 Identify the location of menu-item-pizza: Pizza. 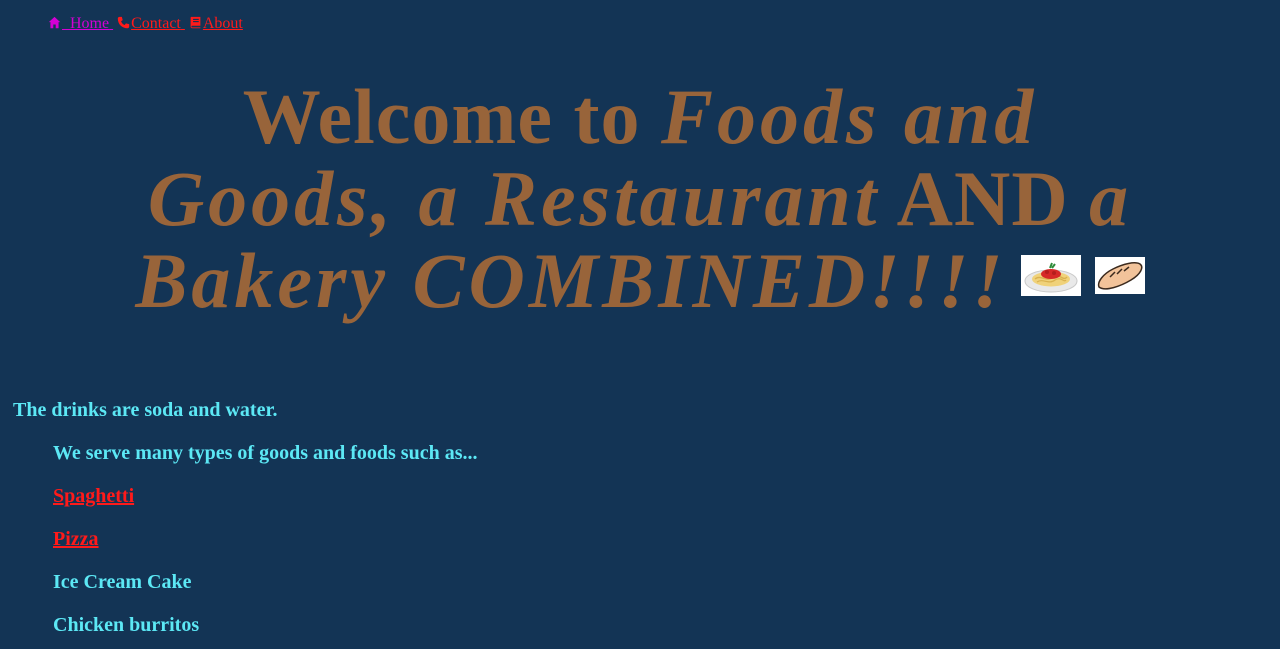
(265, 548).